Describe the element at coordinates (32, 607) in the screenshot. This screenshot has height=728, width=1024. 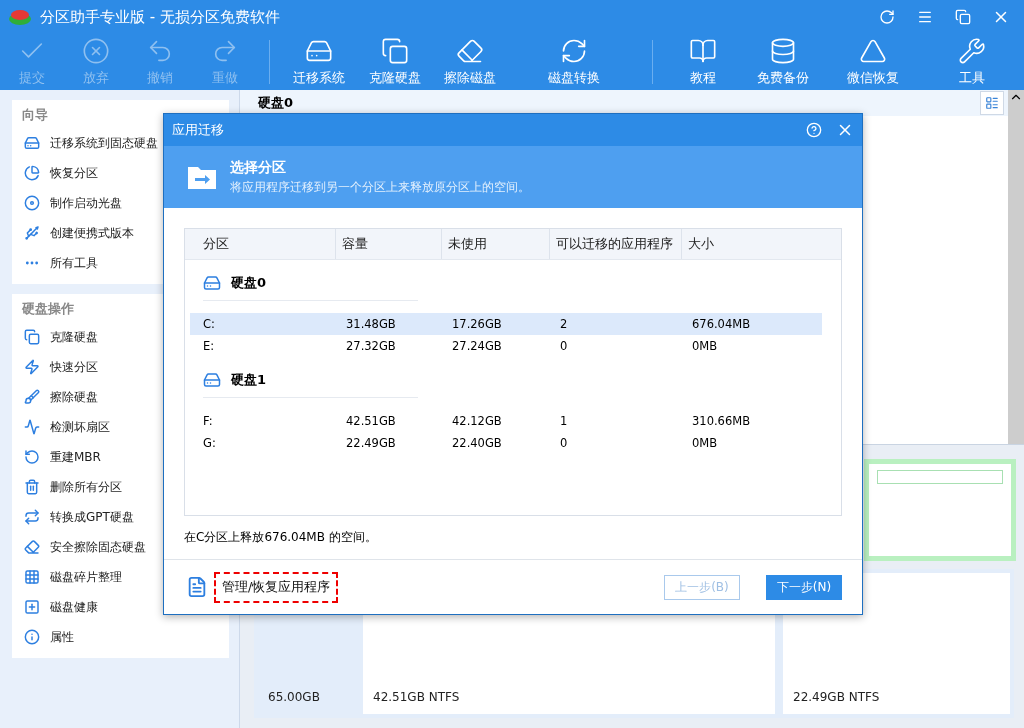
I see `plus-icon` at that location.